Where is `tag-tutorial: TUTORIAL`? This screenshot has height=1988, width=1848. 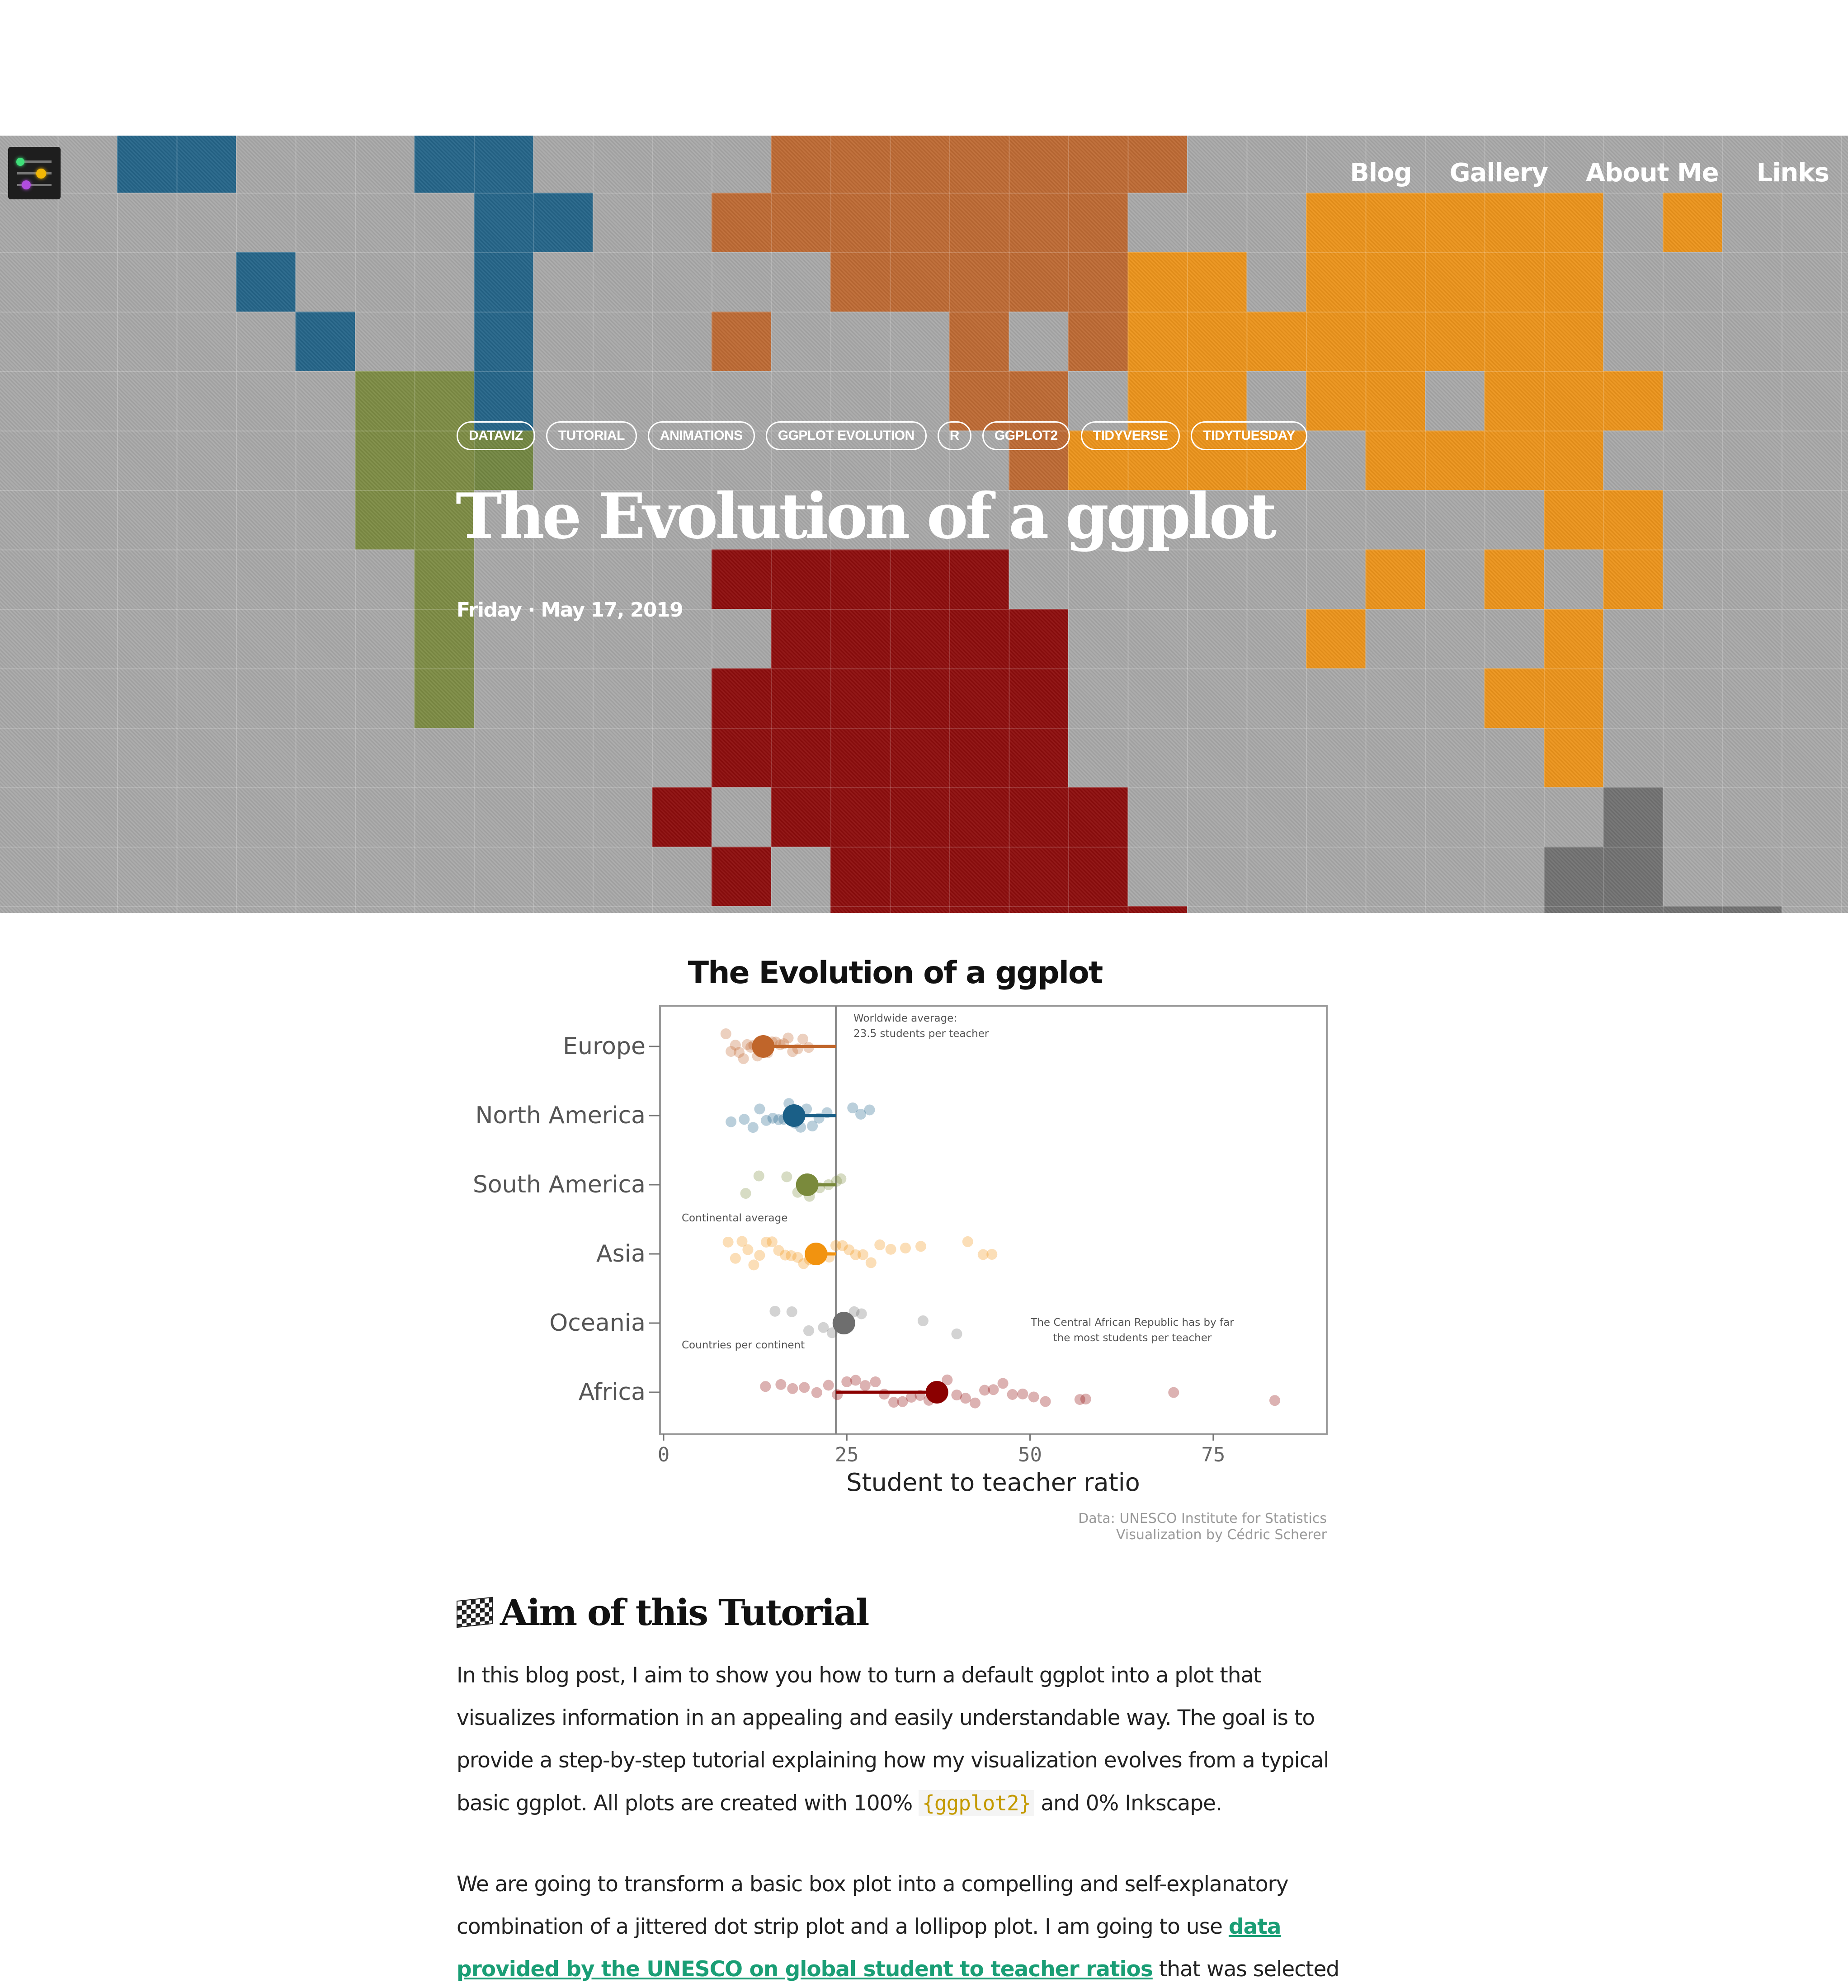
tag-tutorial: TUTORIAL is located at coordinates (591, 435).